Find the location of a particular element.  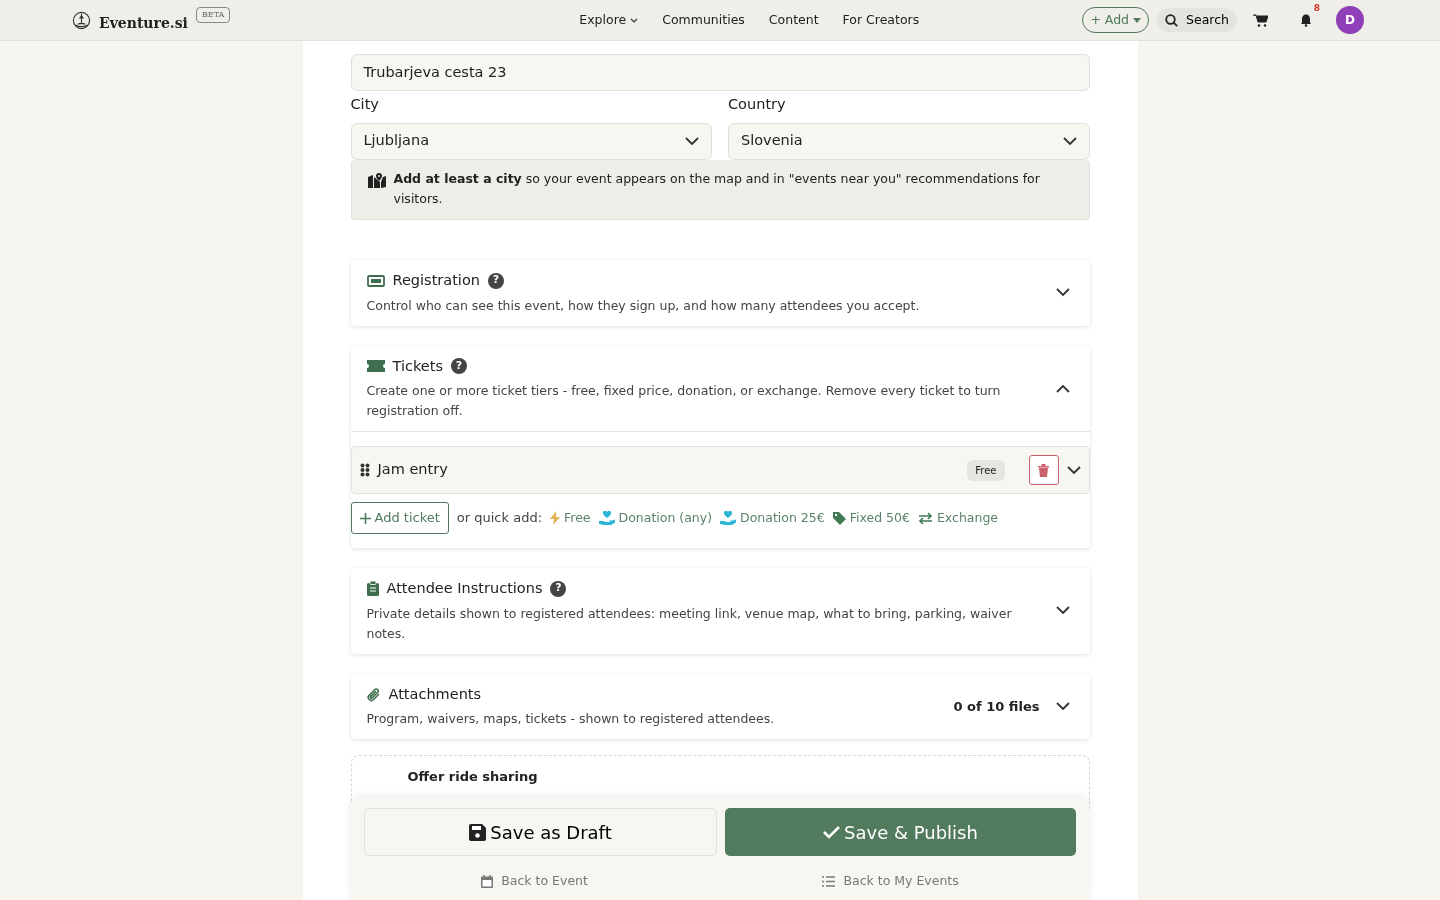

section-title: Tickets is located at coordinates (417, 366).